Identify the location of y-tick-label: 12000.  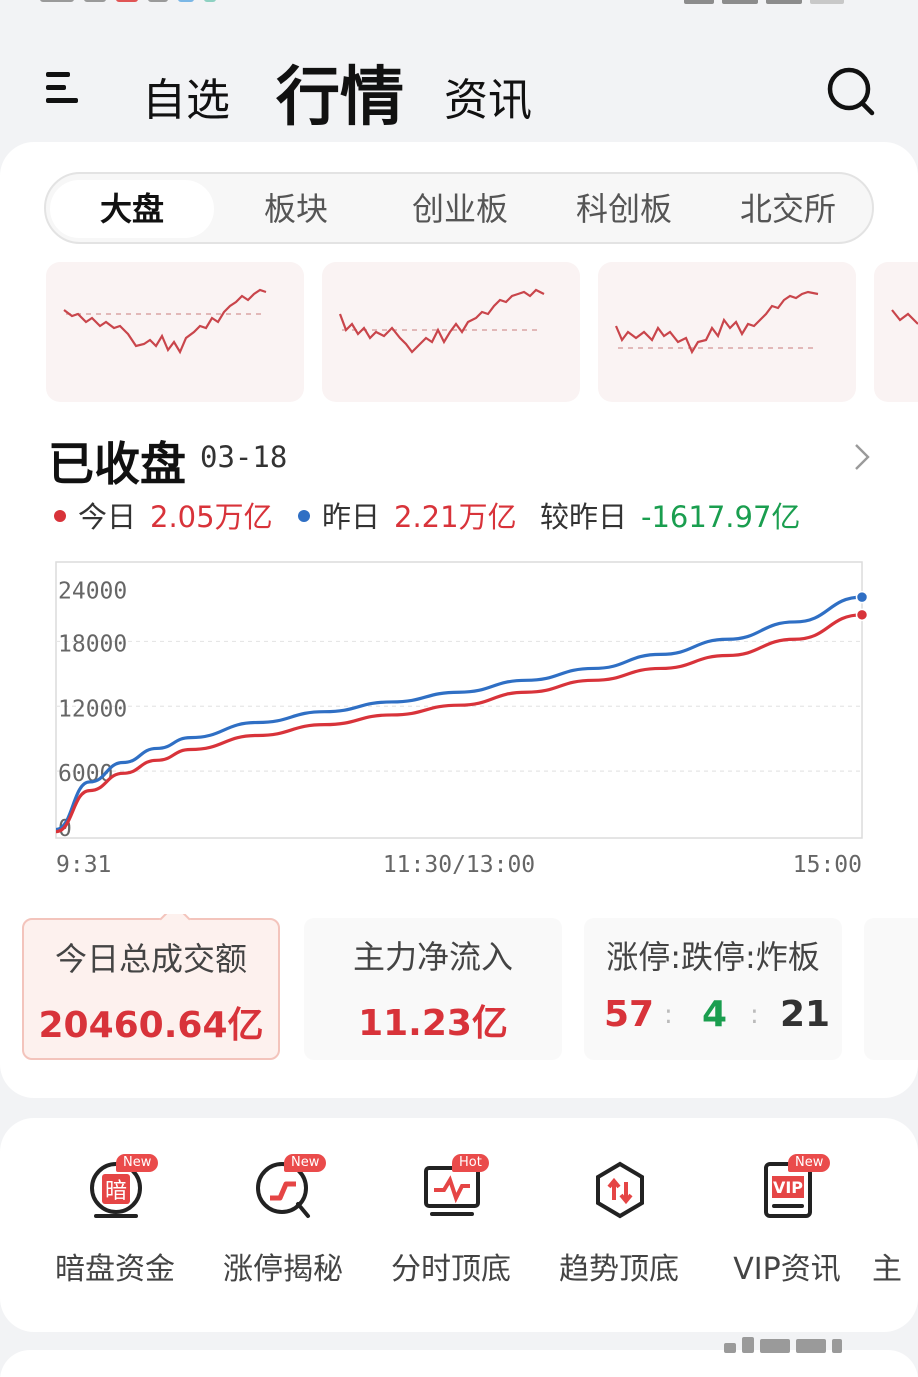
(92, 709).